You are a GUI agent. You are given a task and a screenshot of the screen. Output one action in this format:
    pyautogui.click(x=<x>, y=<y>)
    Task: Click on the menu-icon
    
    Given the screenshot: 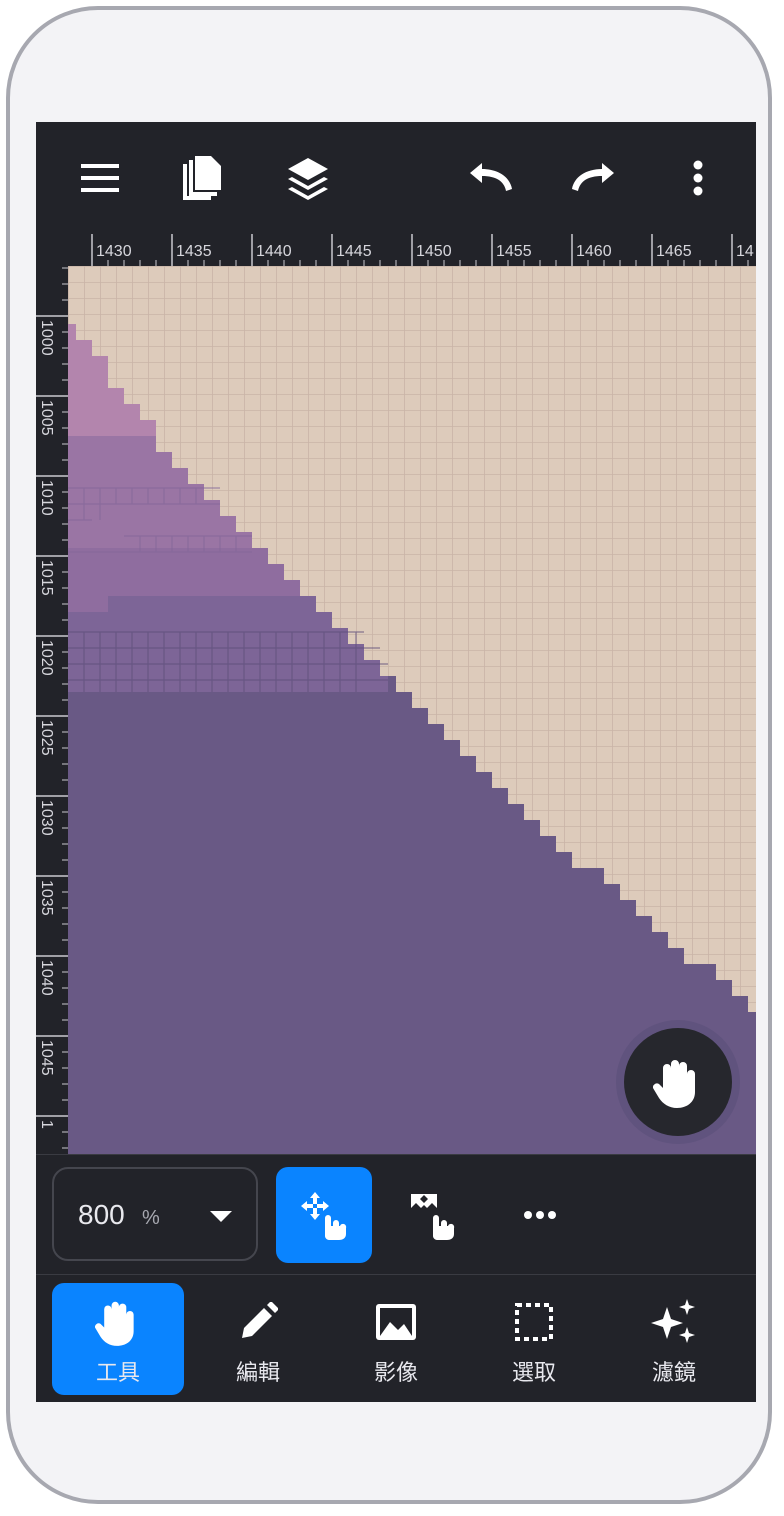 What is the action you would take?
    pyautogui.click(x=100, y=178)
    